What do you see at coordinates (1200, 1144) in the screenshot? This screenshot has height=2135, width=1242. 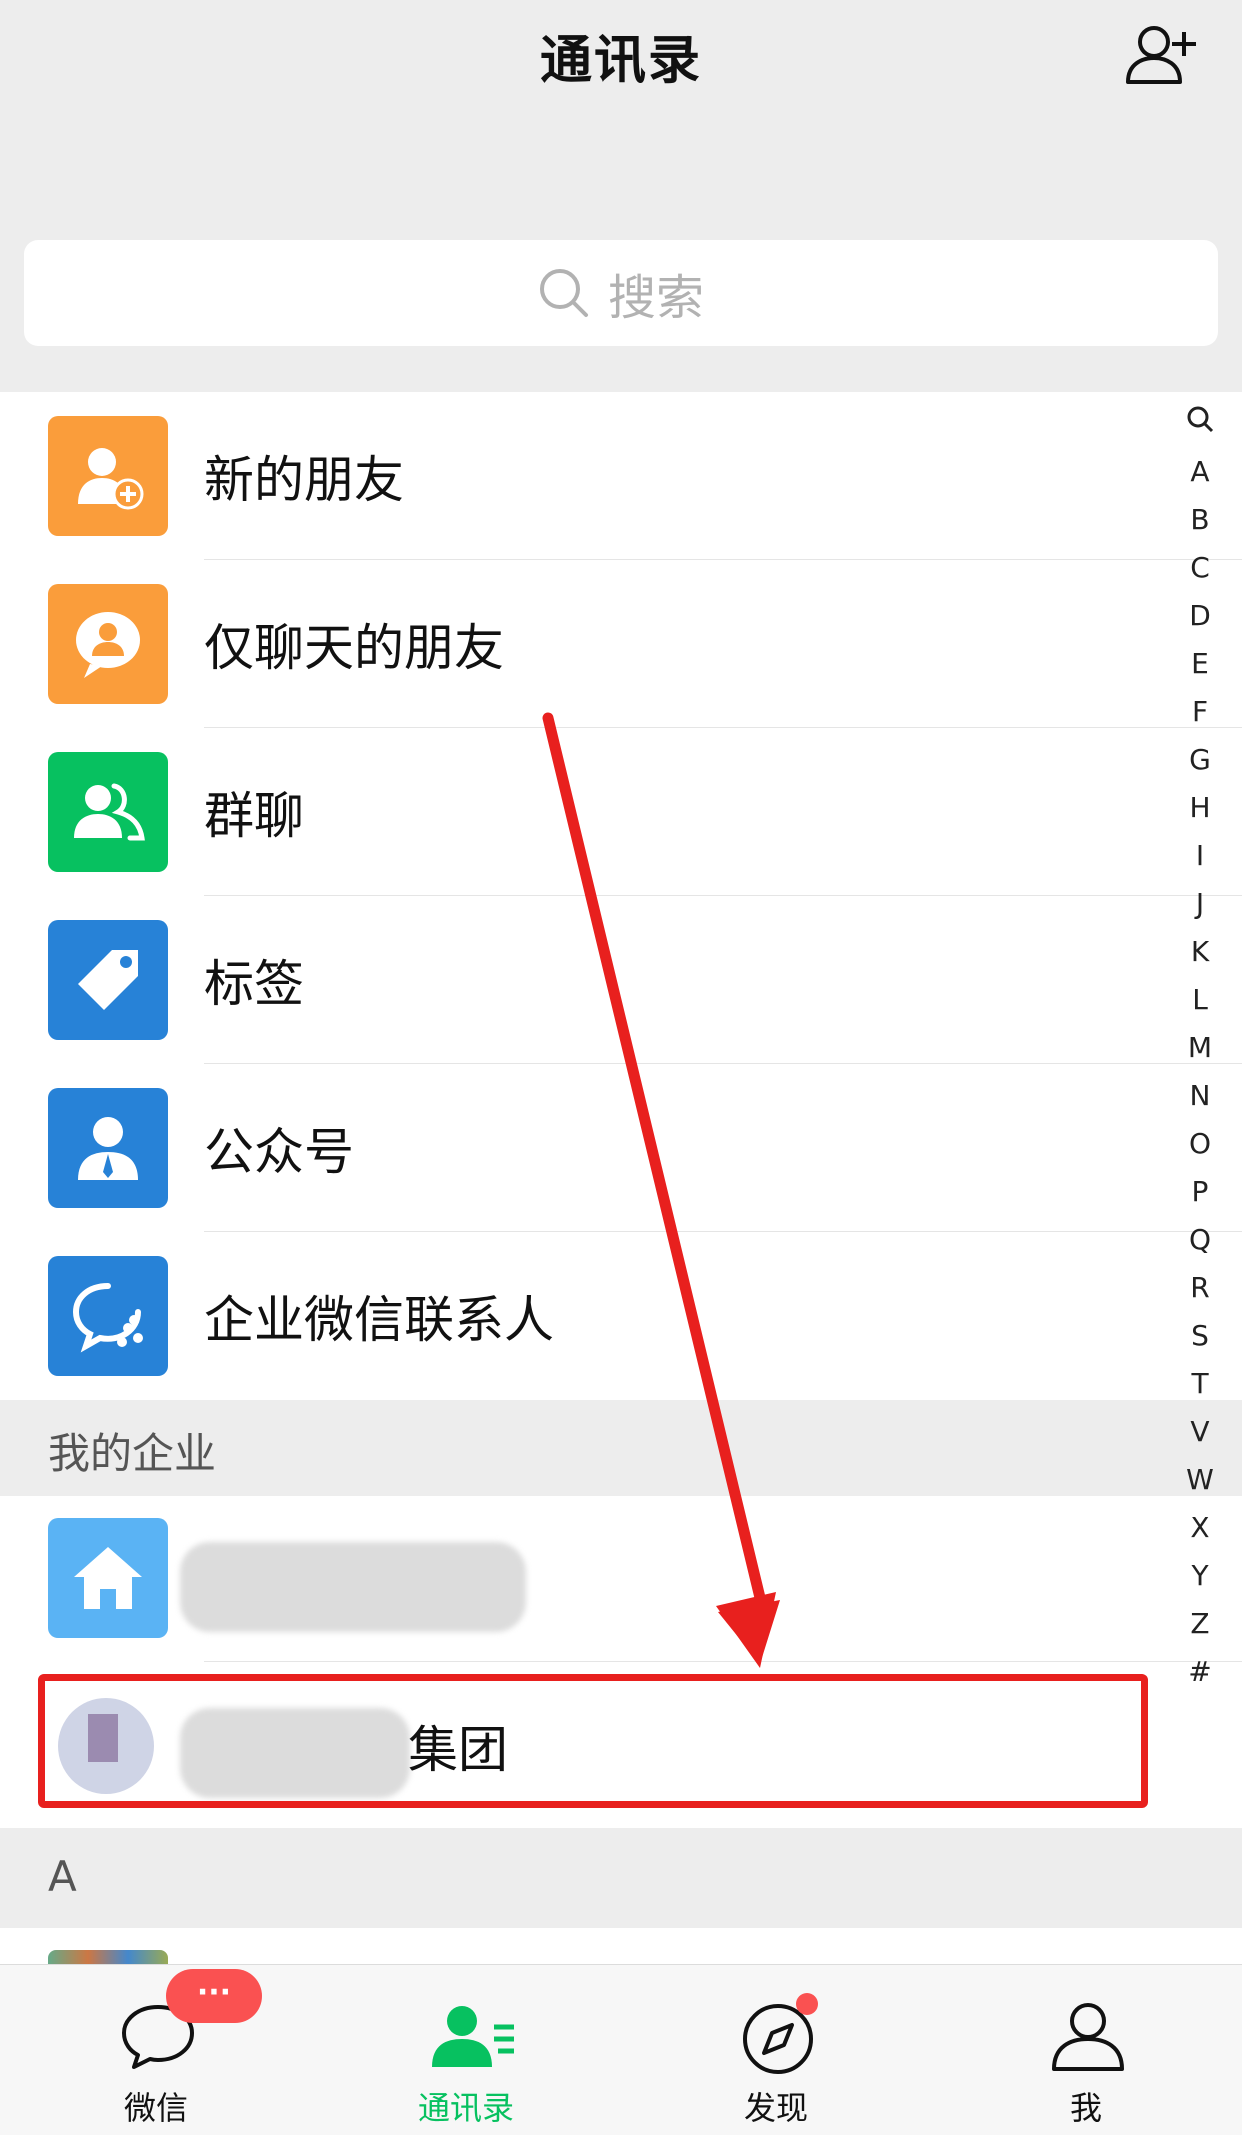 I see `index-letter: O` at bounding box center [1200, 1144].